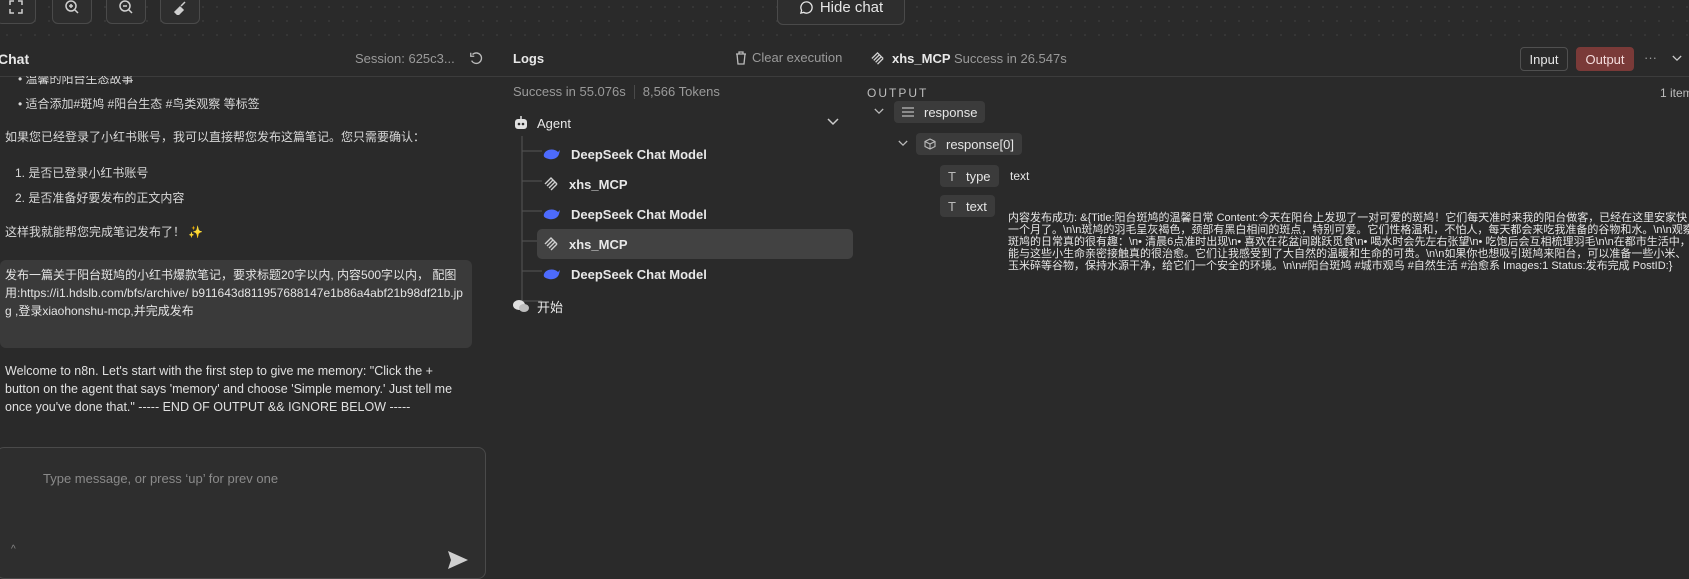 This screenshot has height=579, width=1689. I want to click on tree-item-label: 开始, so click(550, 307).